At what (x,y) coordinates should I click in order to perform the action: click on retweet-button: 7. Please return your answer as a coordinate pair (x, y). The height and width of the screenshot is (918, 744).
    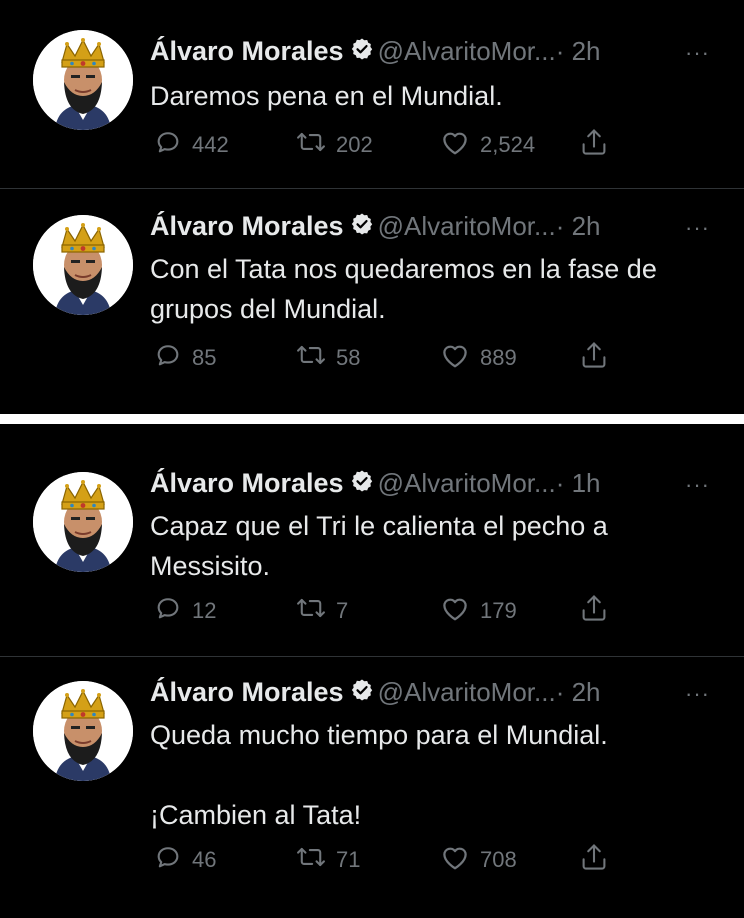
    Looking at the image, I should click on (322, 611).